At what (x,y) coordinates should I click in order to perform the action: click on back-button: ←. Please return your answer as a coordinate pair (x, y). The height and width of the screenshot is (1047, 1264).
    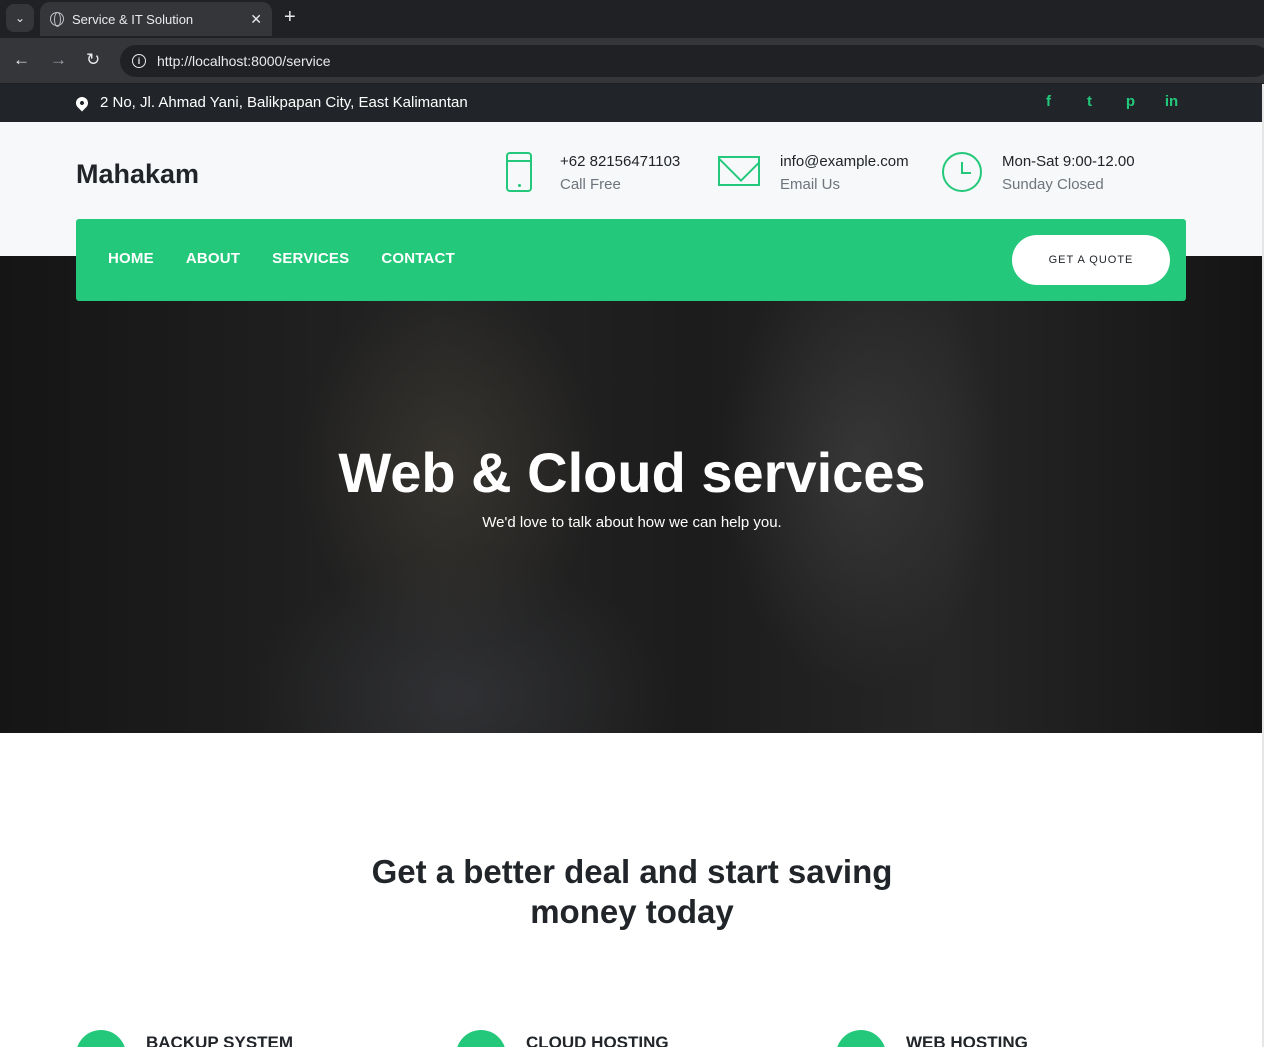
    Looking at the image, I should click on (21, 60).